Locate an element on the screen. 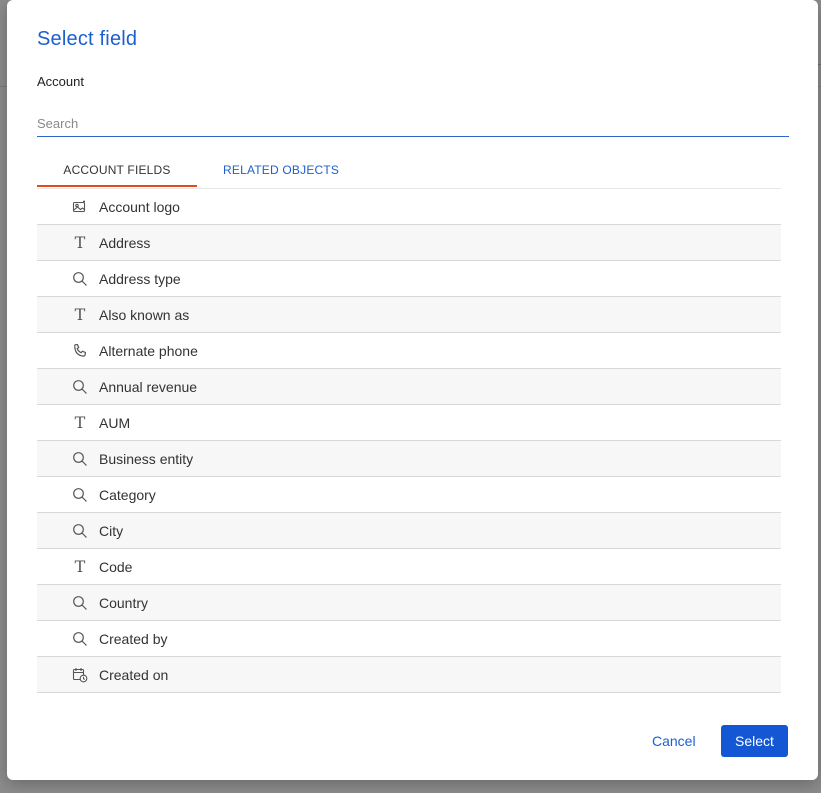 The image size is (821, 793). search-input is located at coordinates (413, 123).